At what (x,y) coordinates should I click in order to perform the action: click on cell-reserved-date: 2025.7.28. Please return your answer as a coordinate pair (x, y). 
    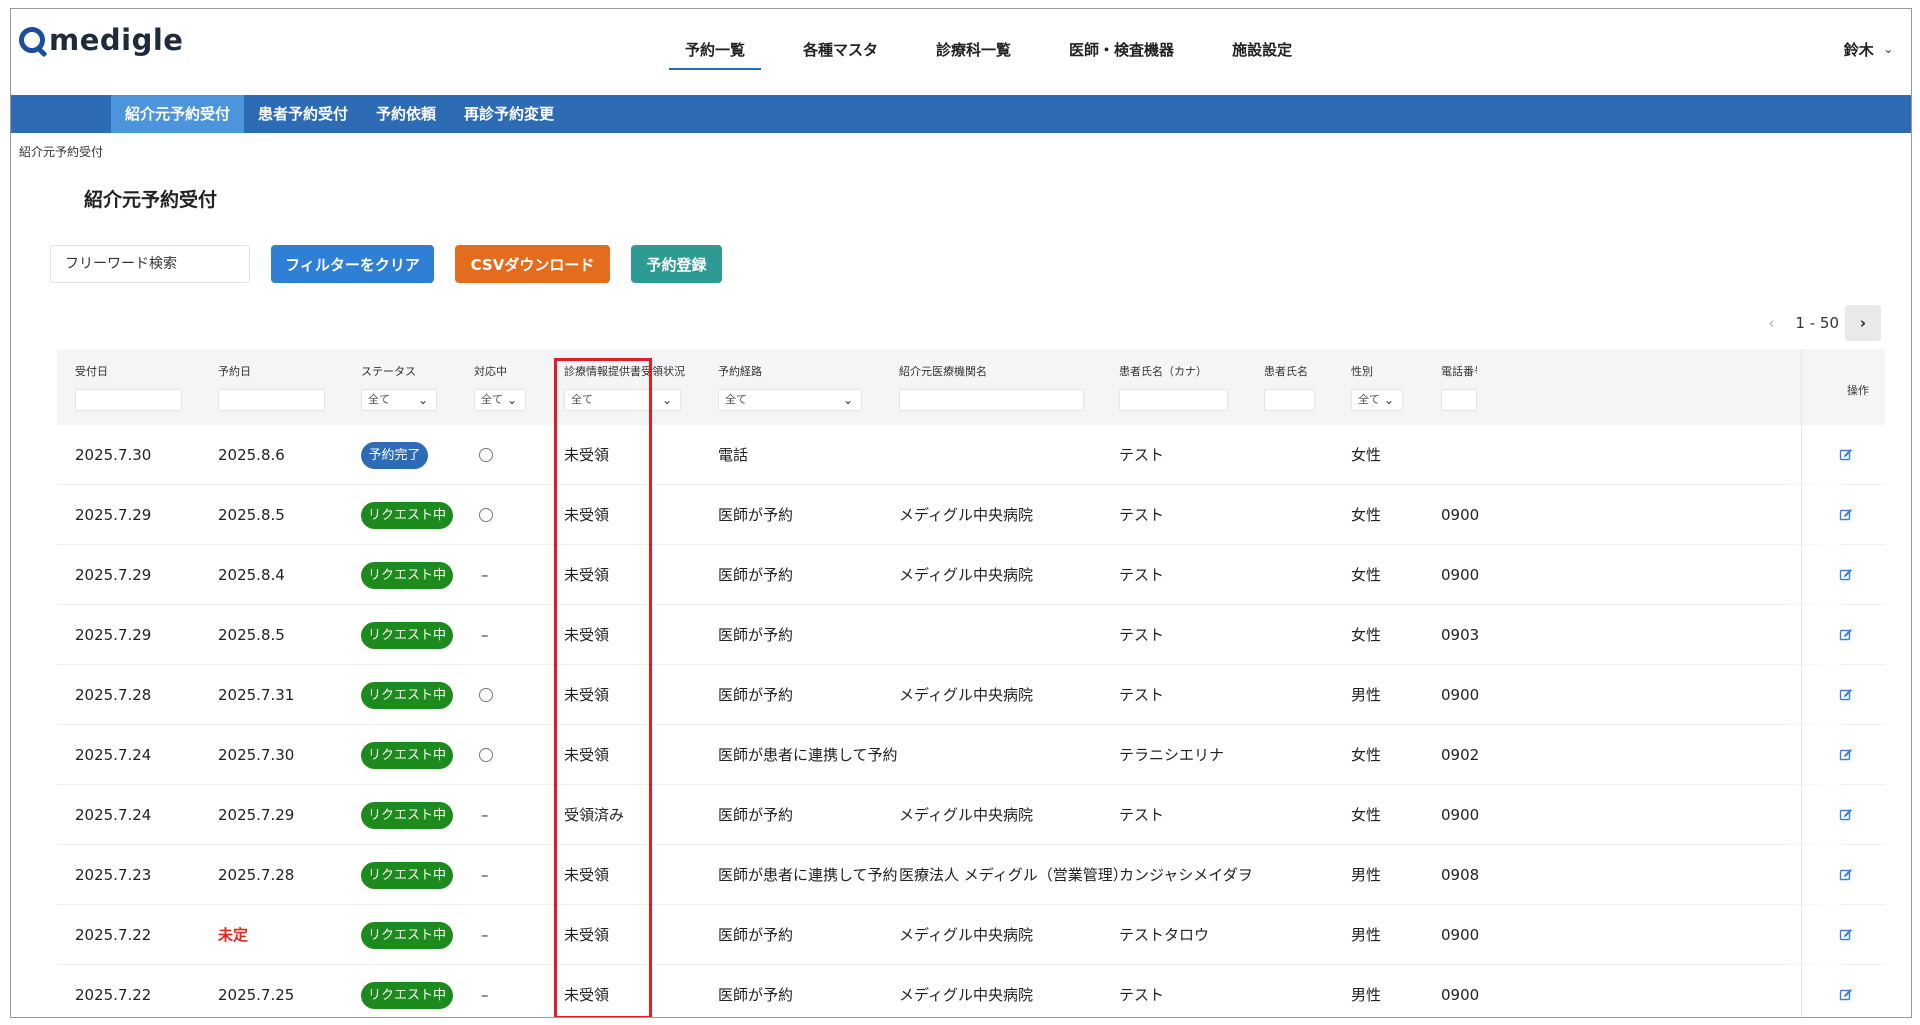
    Looking at the image, I should click on (256, 875).